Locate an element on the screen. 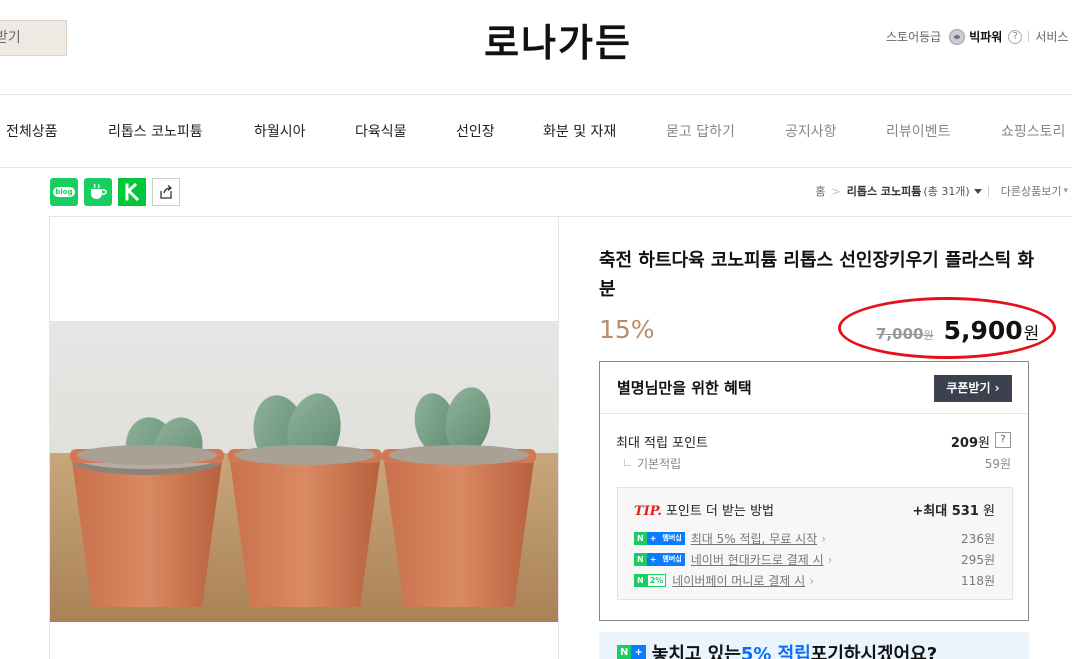 The width and height of the screenshot is (1072, 659). blog-icon: blog is located at coordinates (64, 192).